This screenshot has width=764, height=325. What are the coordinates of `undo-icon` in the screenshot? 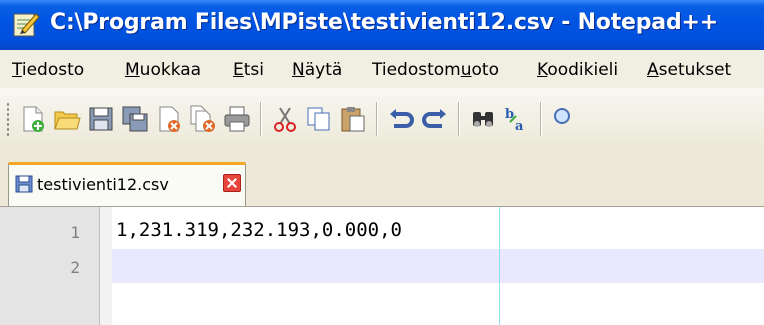 It's located at (401, 119).